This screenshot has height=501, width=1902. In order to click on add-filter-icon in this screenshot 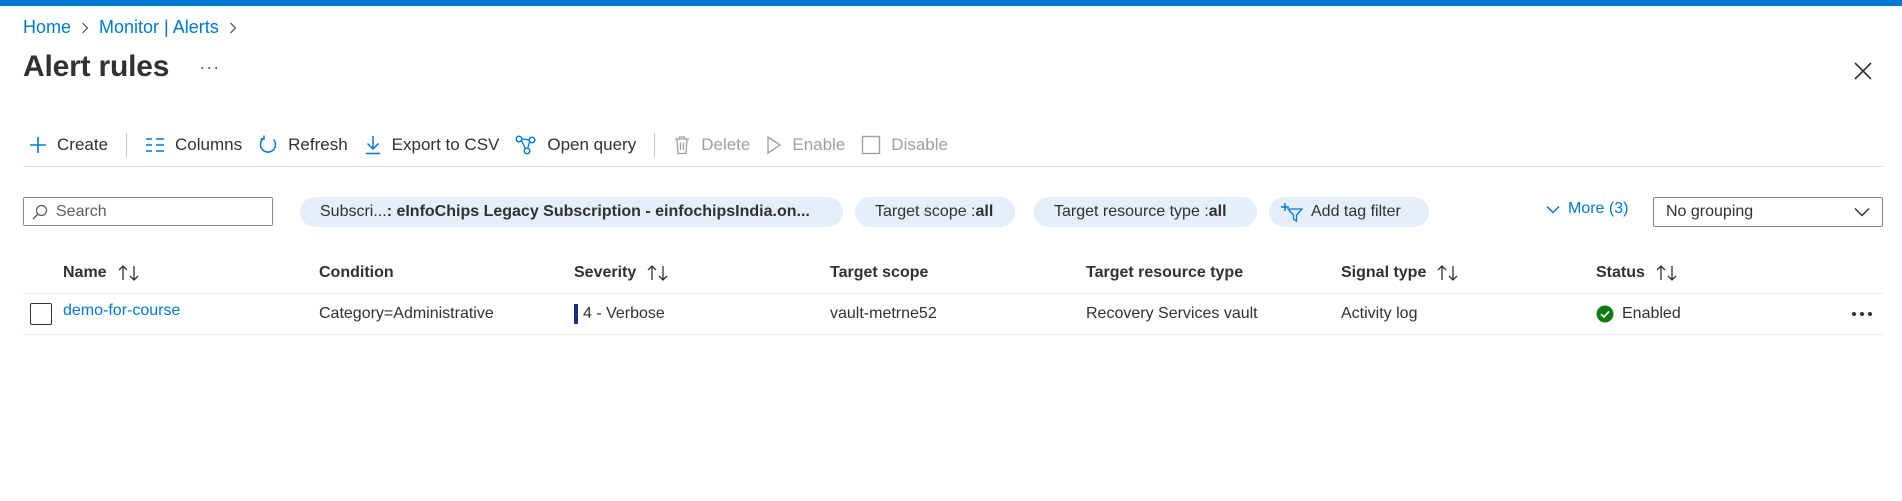, I will do `click(1292, 212)`.